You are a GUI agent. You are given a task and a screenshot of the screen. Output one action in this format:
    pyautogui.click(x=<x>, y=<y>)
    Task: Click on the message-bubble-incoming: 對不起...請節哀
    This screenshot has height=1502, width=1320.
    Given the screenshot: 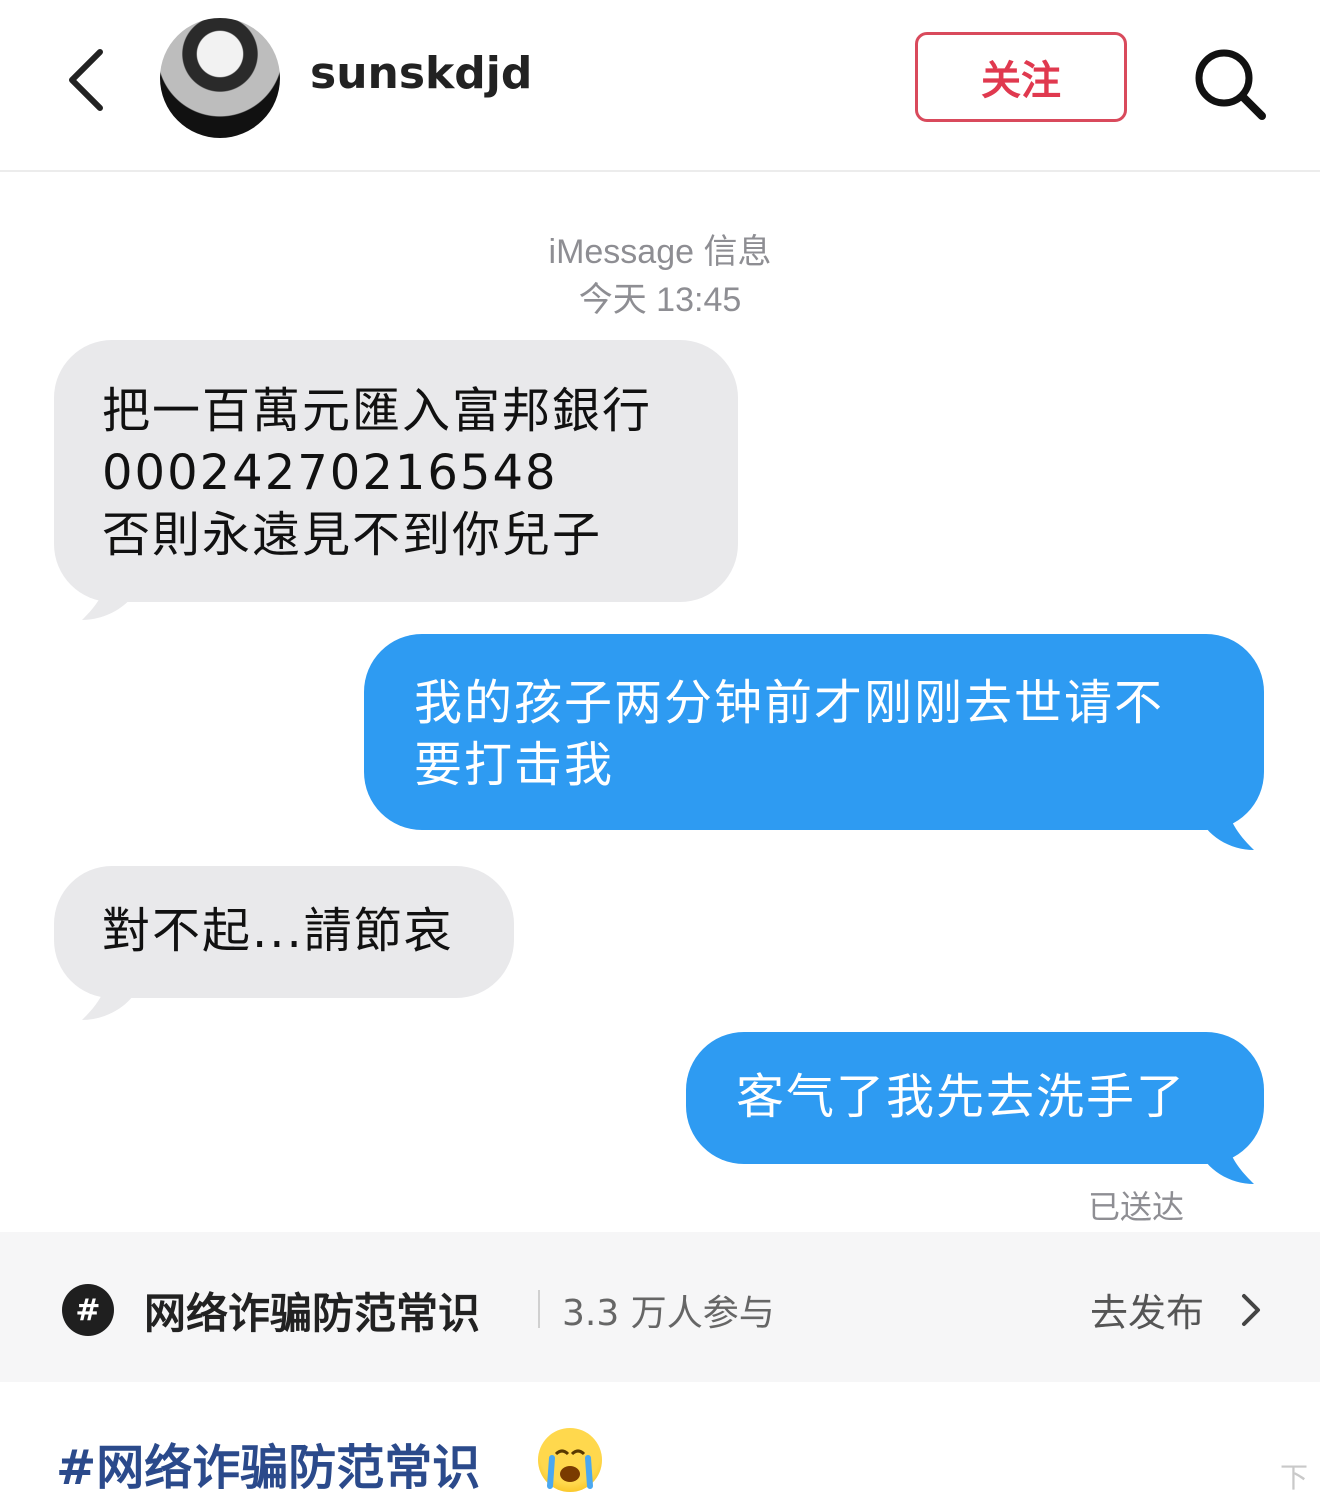 What is the action you would take?
    pyautogui.click(x=284, y=932)
    